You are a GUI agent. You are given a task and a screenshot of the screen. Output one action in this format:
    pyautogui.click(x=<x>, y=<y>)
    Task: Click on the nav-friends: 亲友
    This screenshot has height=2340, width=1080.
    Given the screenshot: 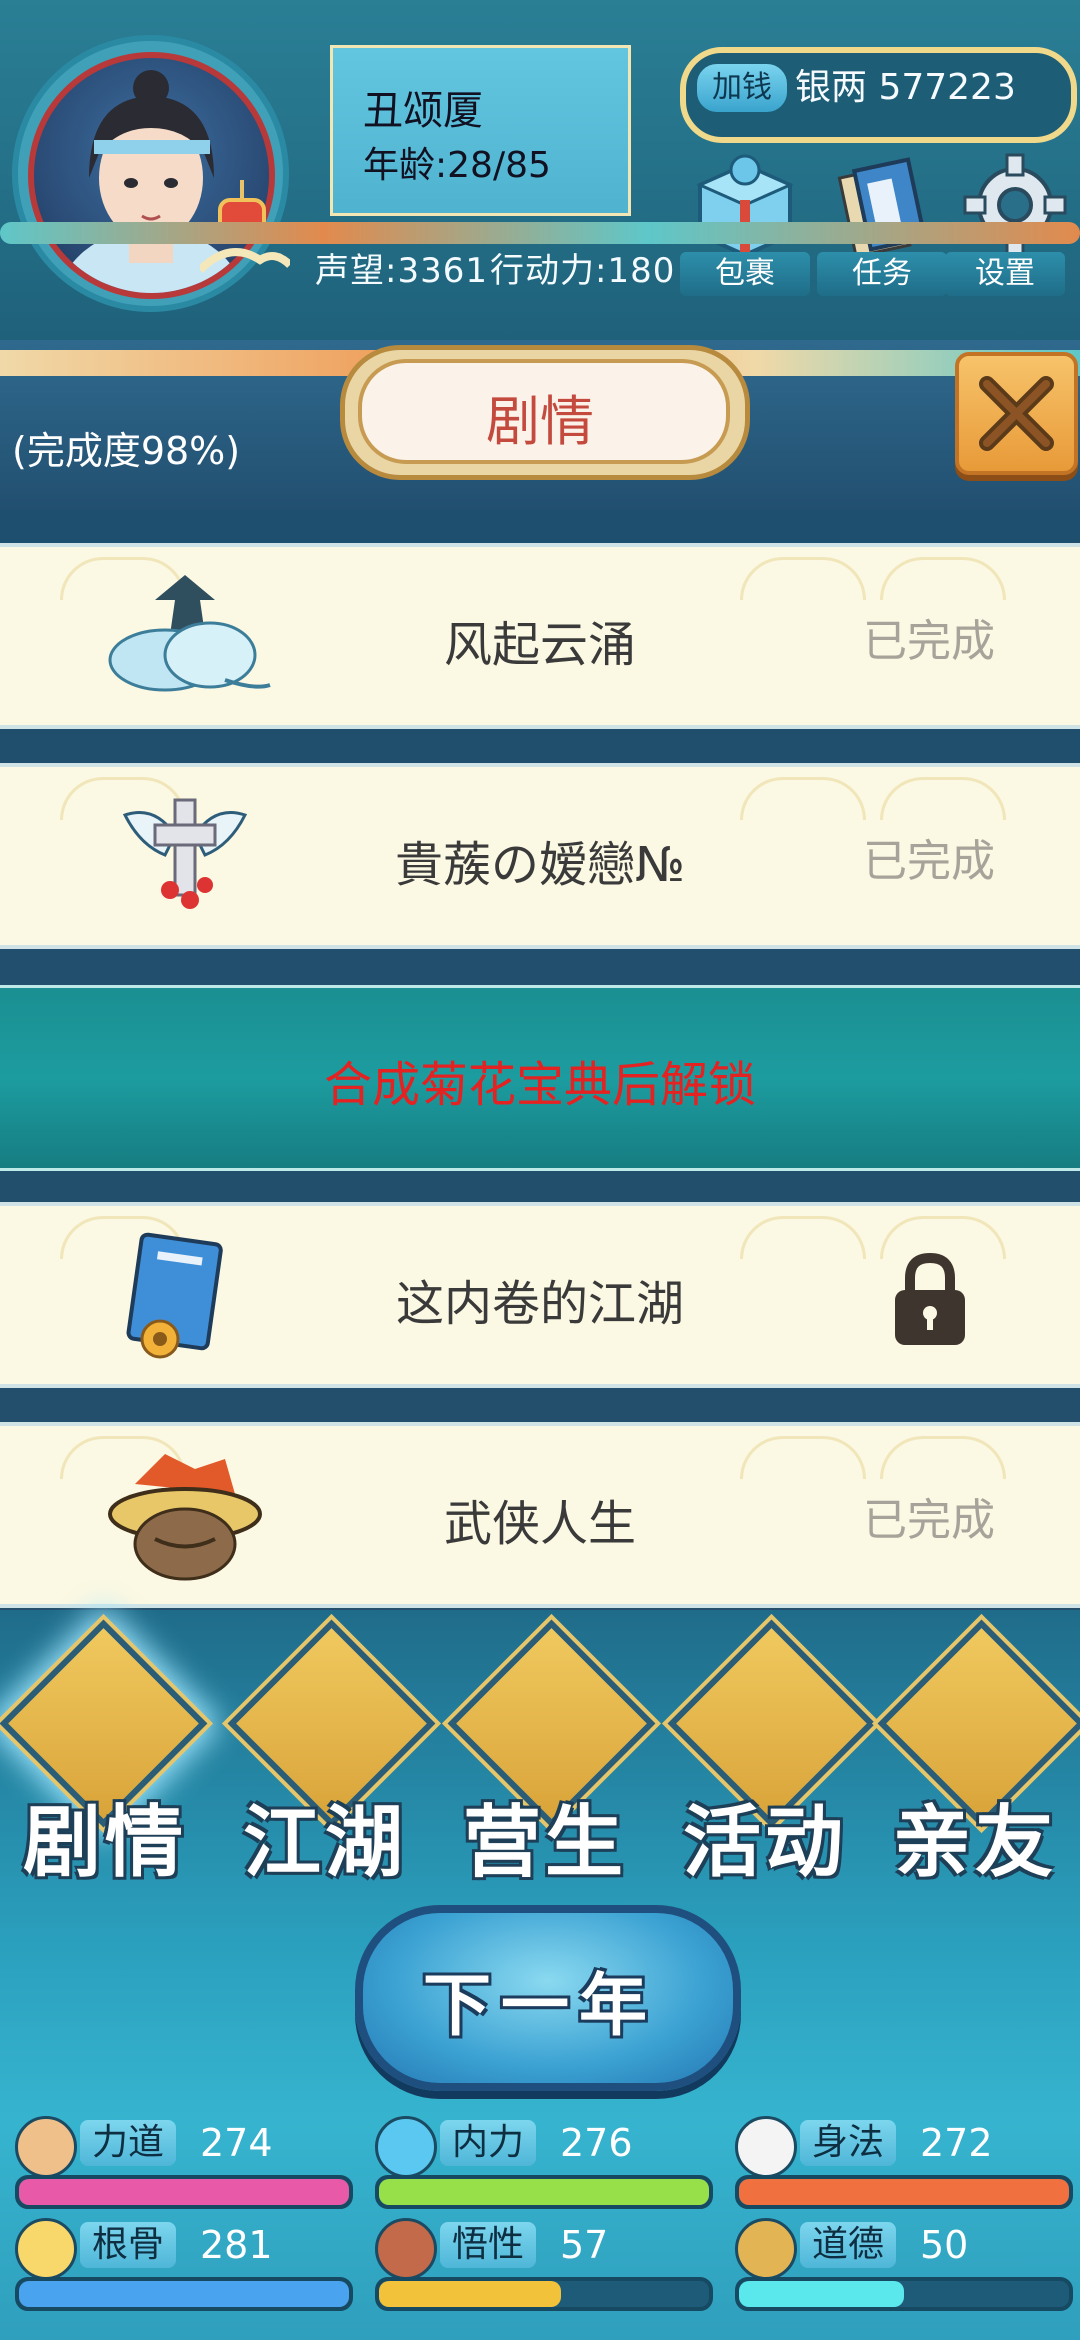 What is the action you would take?
    pyautogui.click(x=975, y=1753)
    